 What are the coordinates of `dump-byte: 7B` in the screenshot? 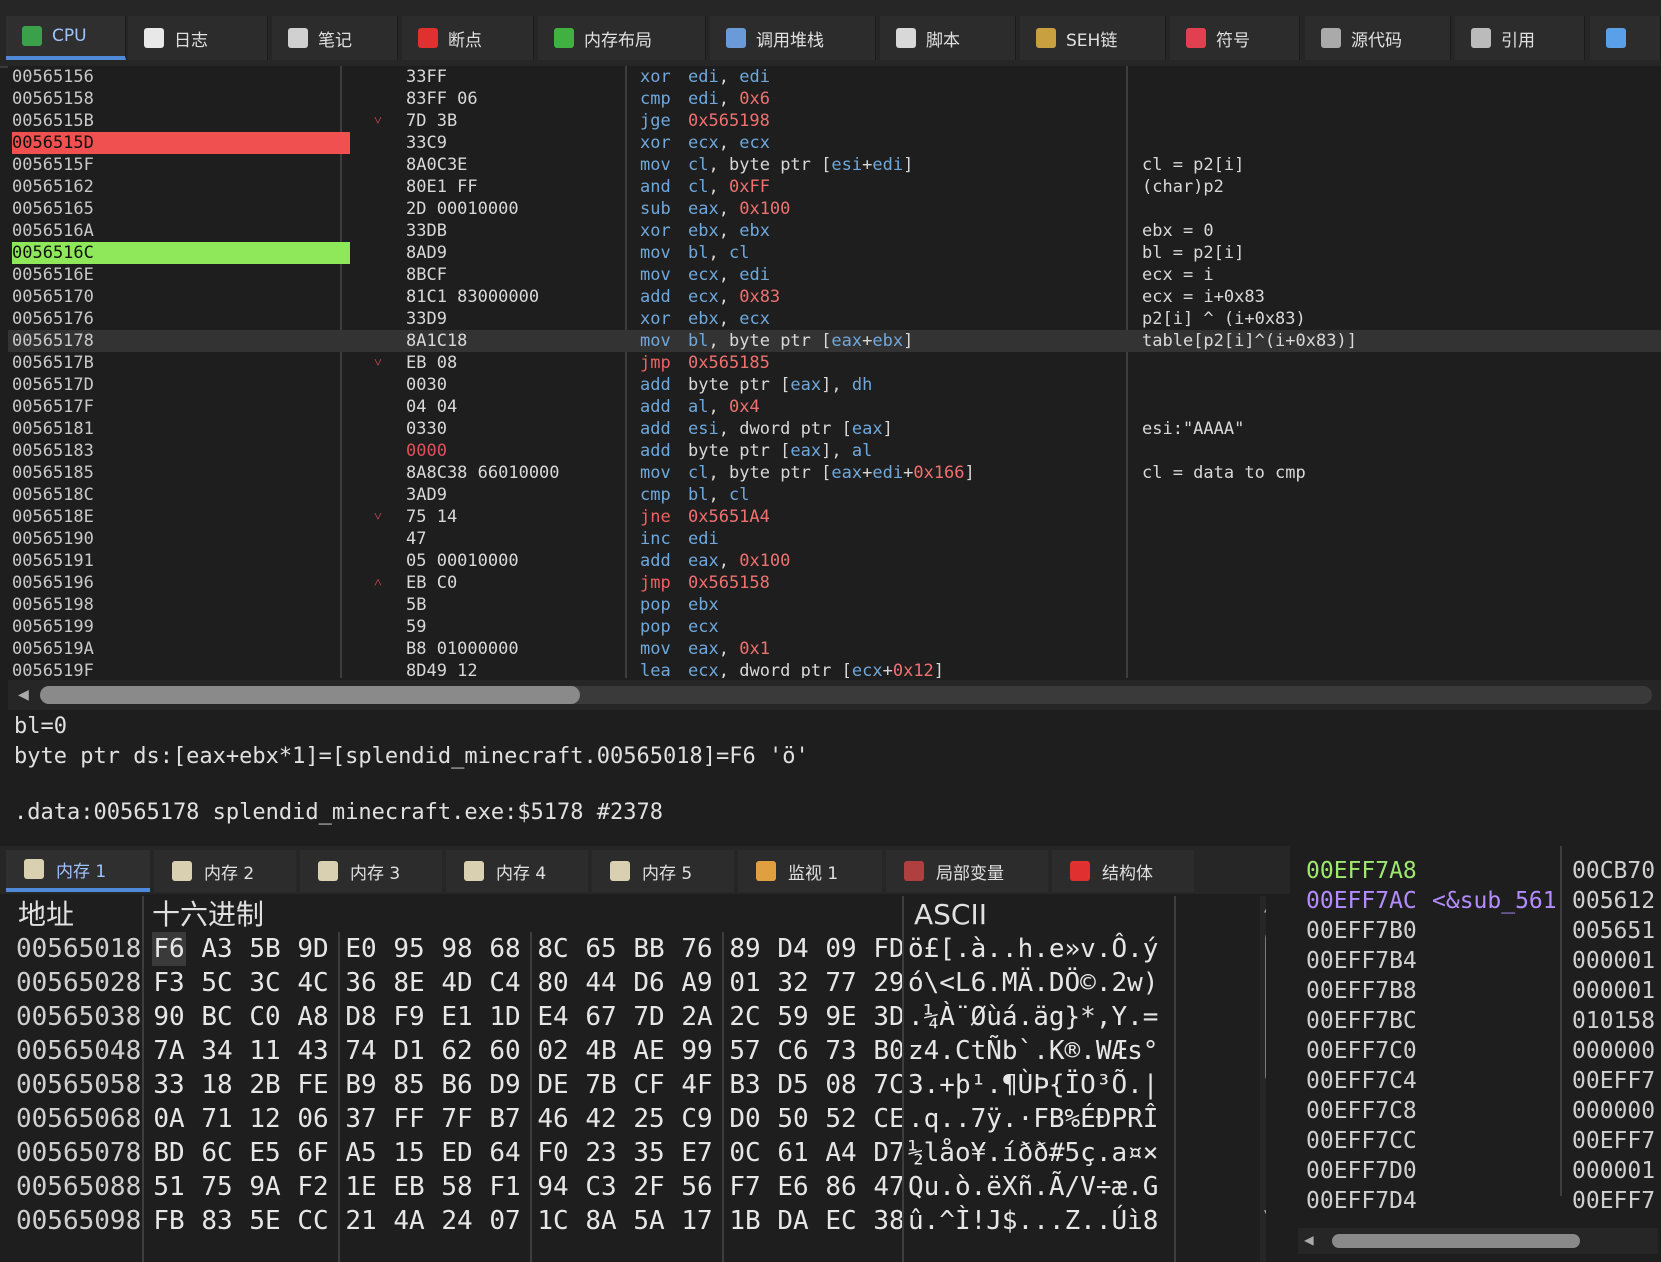 It's located at (601, 1085).